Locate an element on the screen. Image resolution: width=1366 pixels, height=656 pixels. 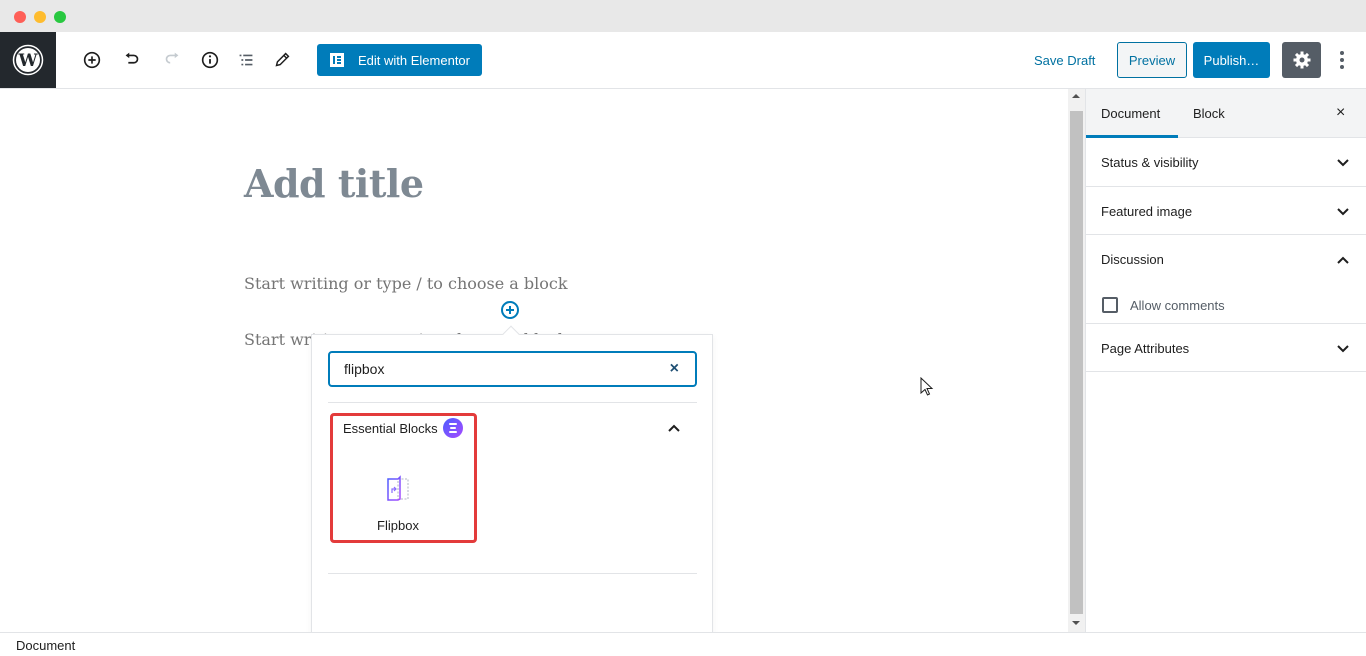
block-item-flipbox: Flipbox is located at coordinates (398, 501).